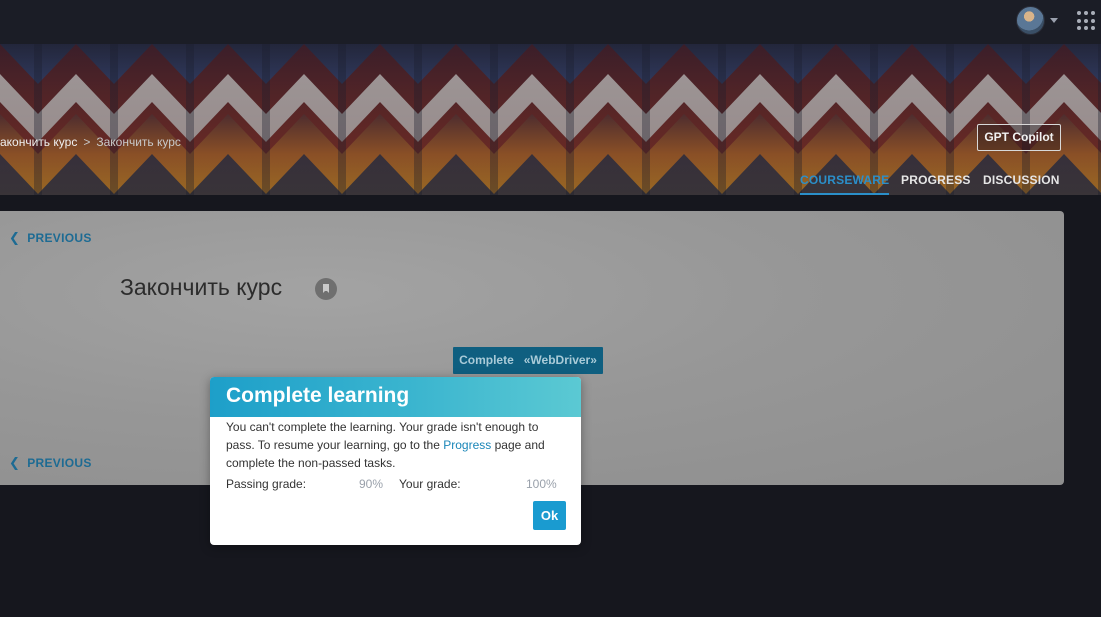 The height and width of the screenshot is (617, 1101). What do you see at coordinates (549, 515) in the screenshot?
I see `ok-button: Ok` at bounding box center [549, 515].